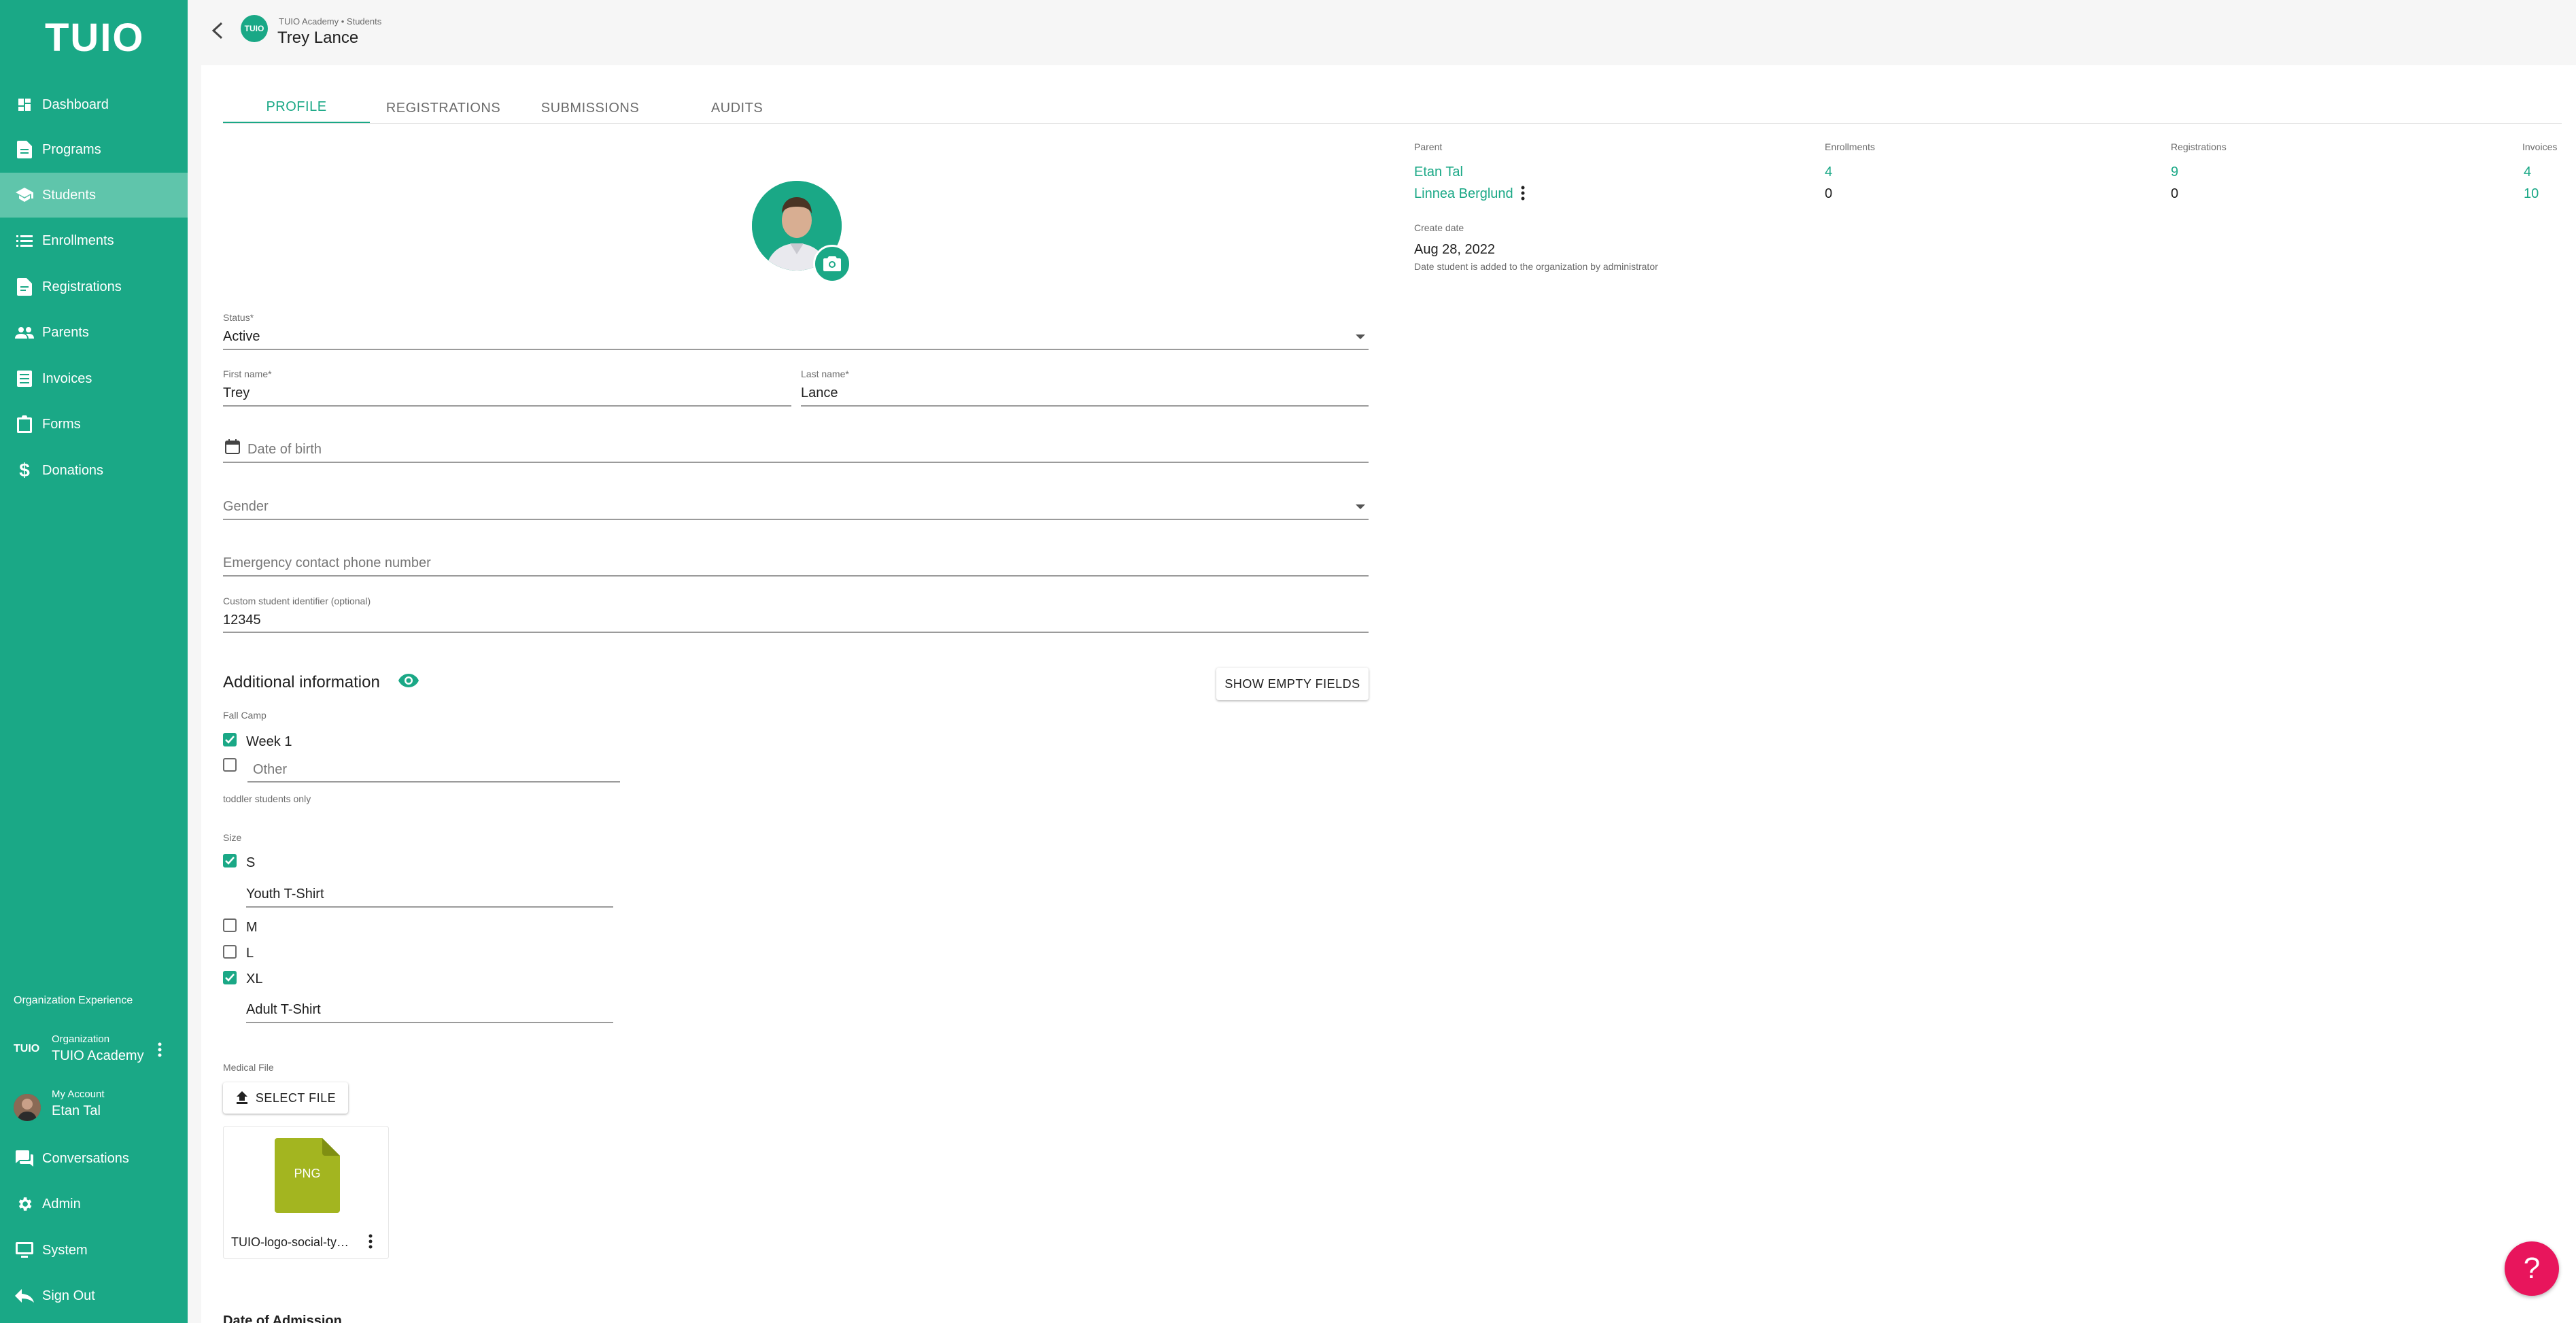 This screenshot has width=2576, height=1323. What do you see at coordinates (24, 332) in the screenshot?
I see `people-icon` at bounding box center [24, 332].